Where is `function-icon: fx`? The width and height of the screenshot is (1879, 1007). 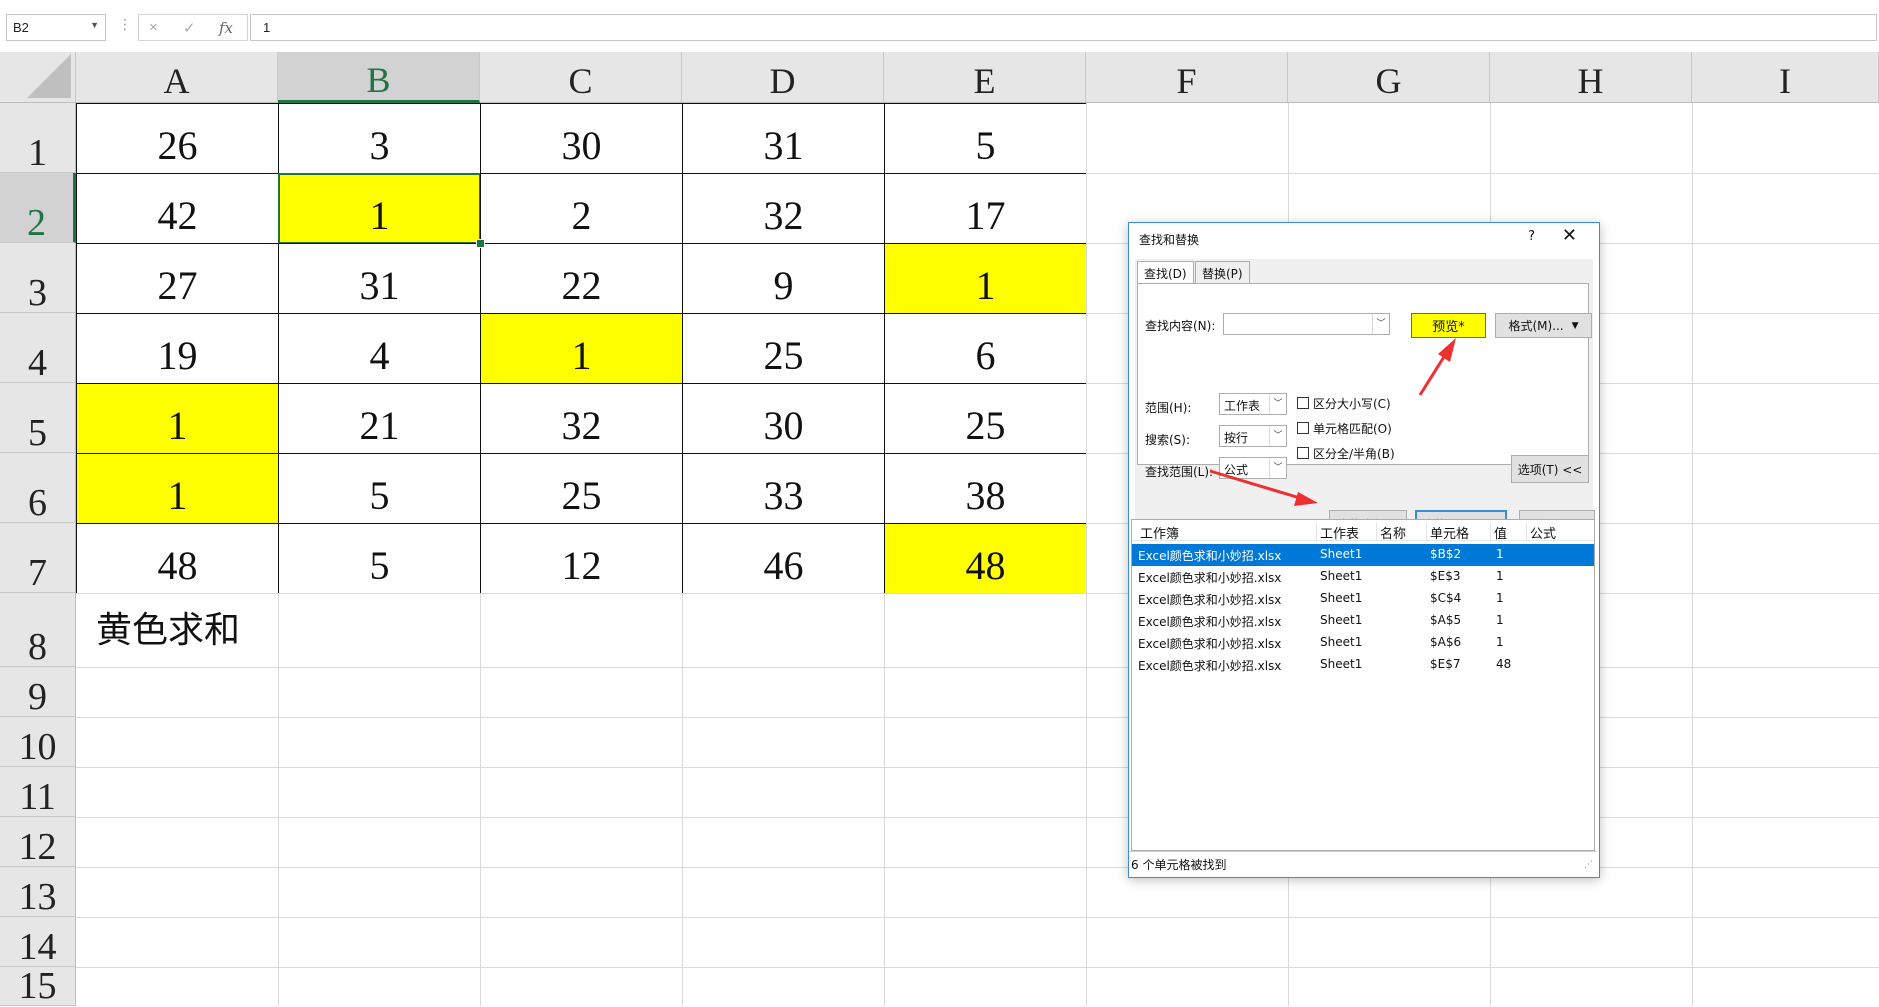
function-icon: fx is located at coordinates (226, 28).